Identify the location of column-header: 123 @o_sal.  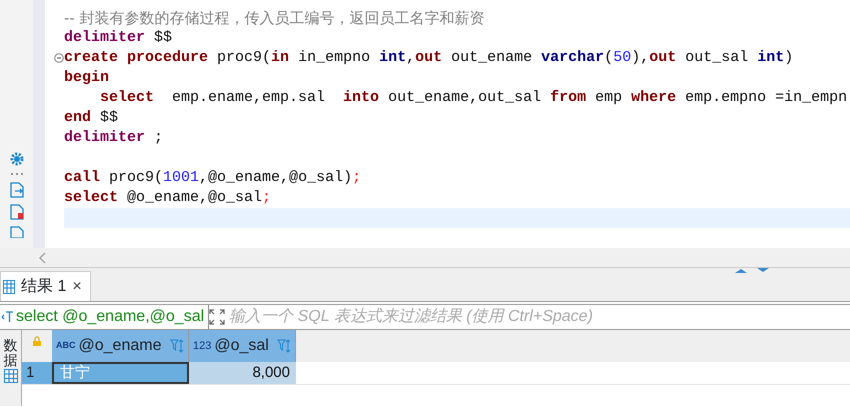
(242, 346).